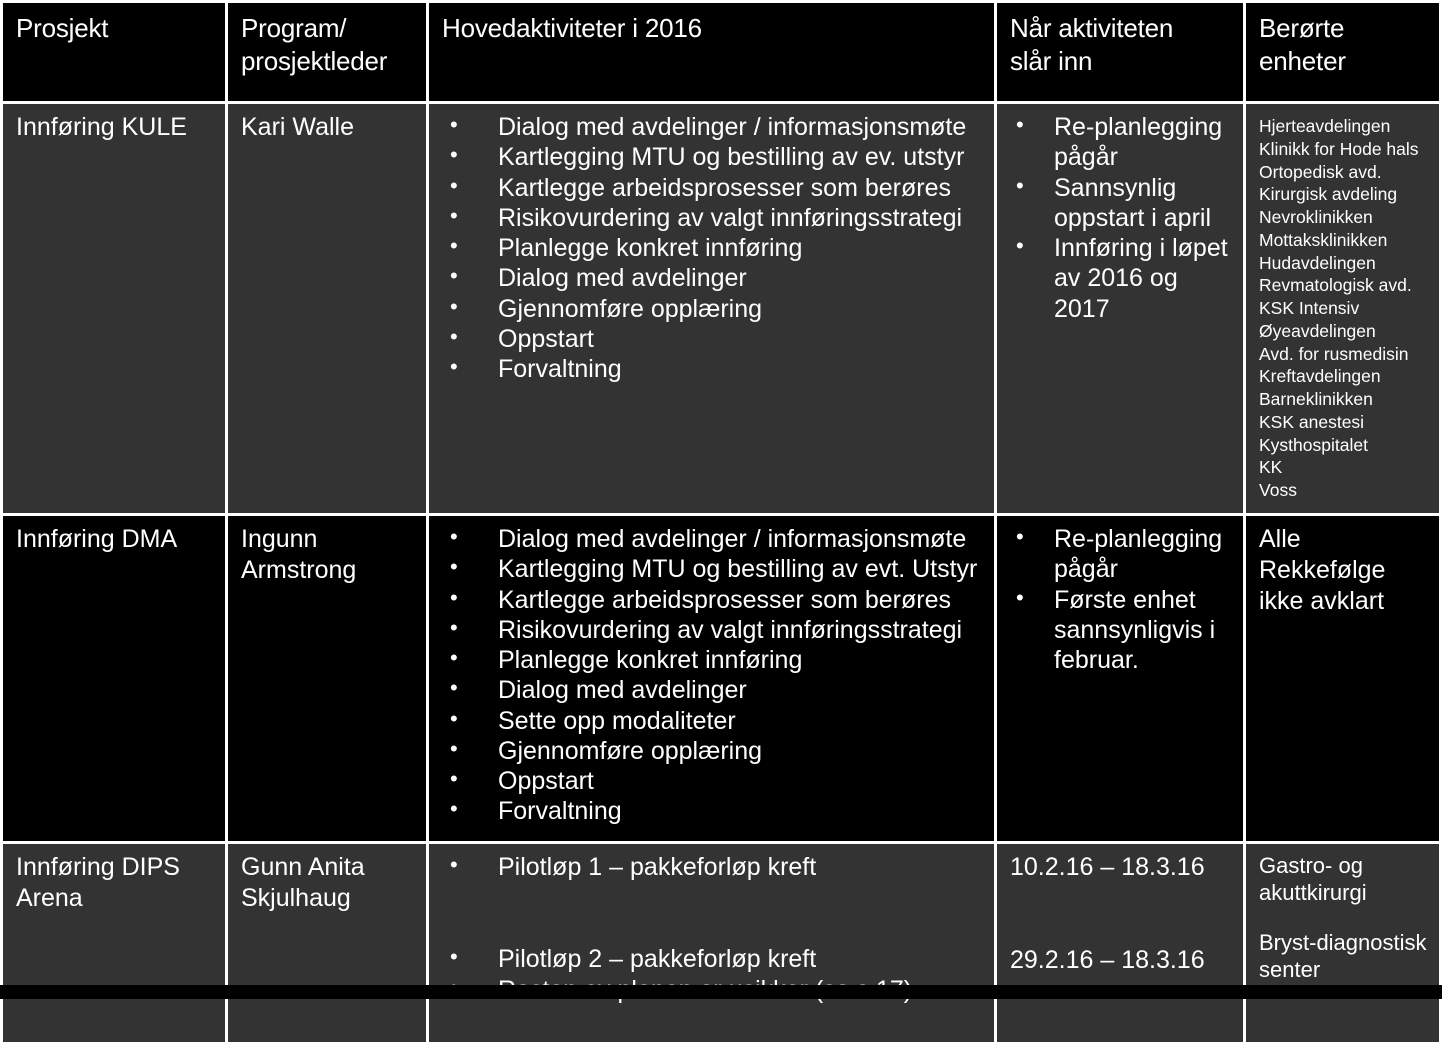 The image size is (1442, 1045). Describe the element at coordinates (114, 680) in the screenshot. I see `cell-prosjekt-row2: Innføring DMA` at that location.